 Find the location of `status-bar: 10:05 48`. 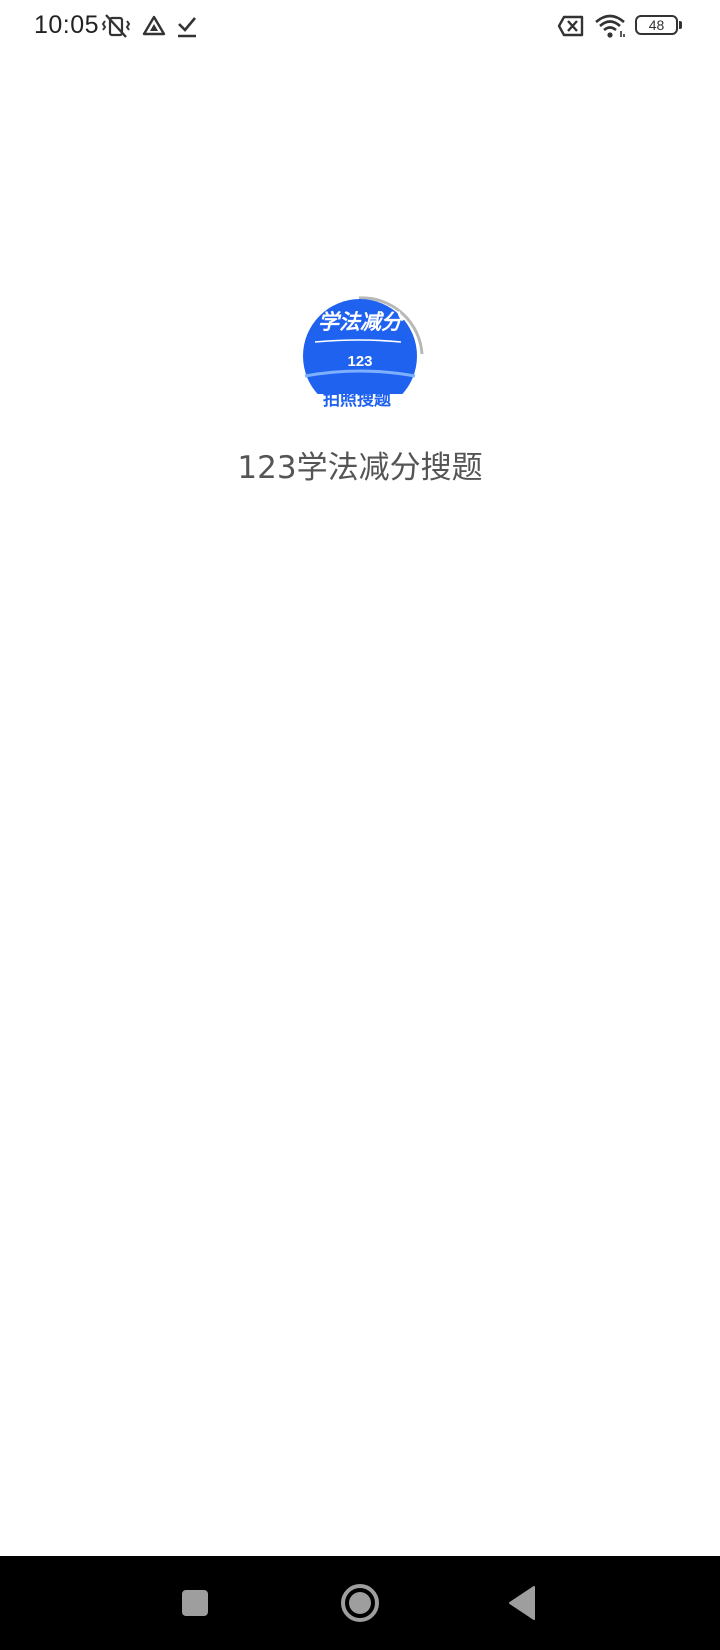

status-bar: 10:05 48 is located at coordinates (360, 27).